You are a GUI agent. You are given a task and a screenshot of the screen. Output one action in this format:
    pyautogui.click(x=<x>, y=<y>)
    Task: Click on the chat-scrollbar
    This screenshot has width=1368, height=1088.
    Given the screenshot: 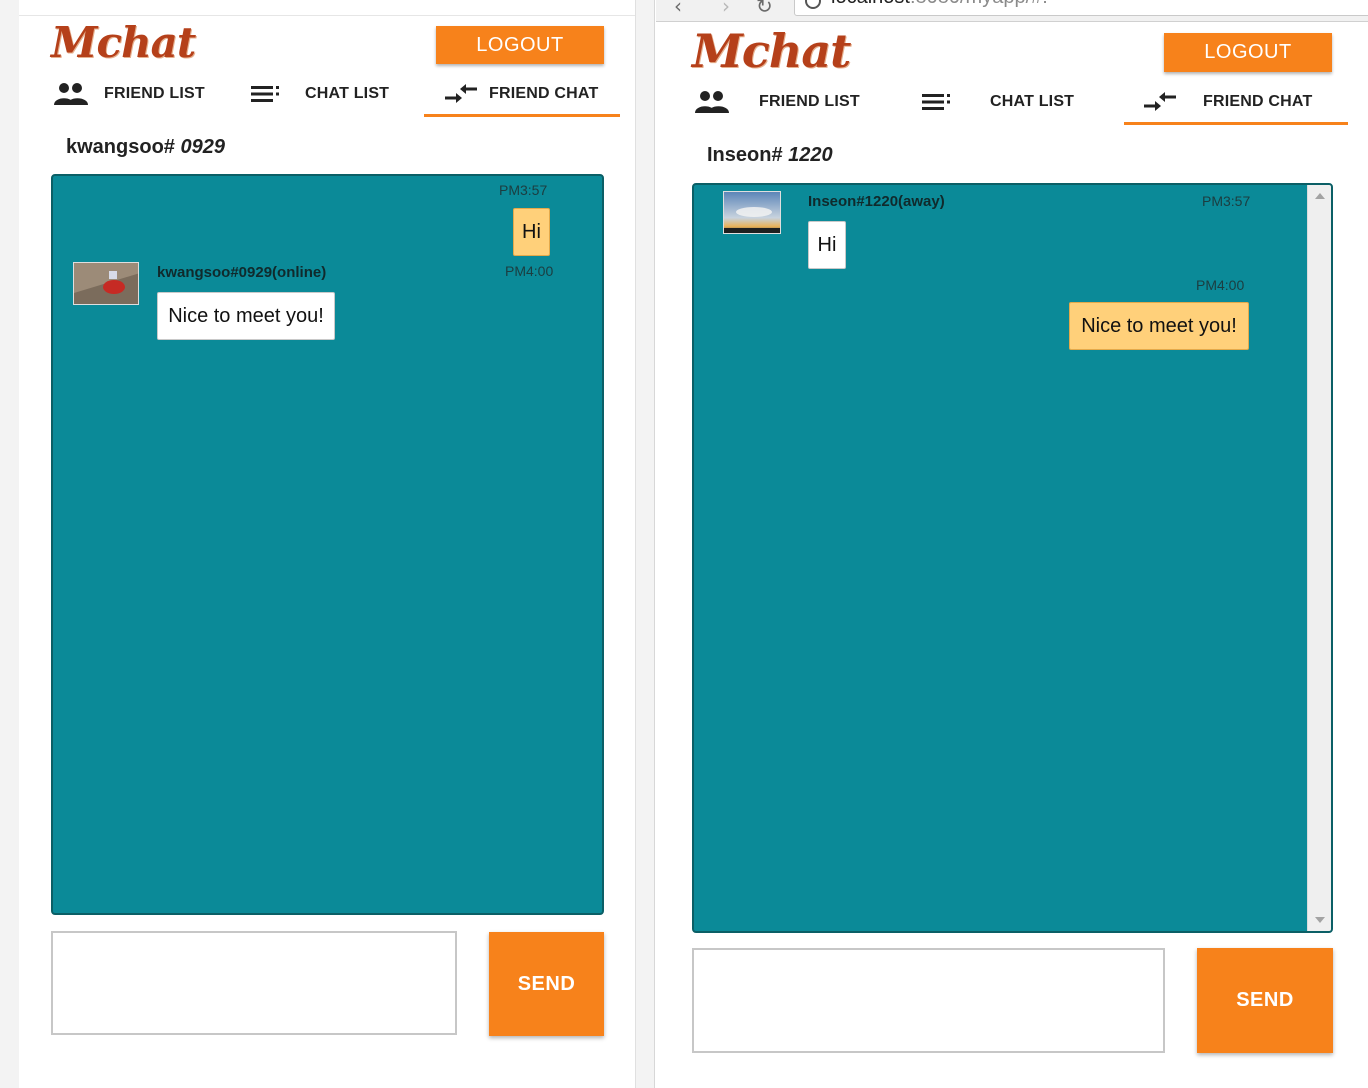 What is the action you would take?
    pyautogui.click(x=1319, y=558)
    